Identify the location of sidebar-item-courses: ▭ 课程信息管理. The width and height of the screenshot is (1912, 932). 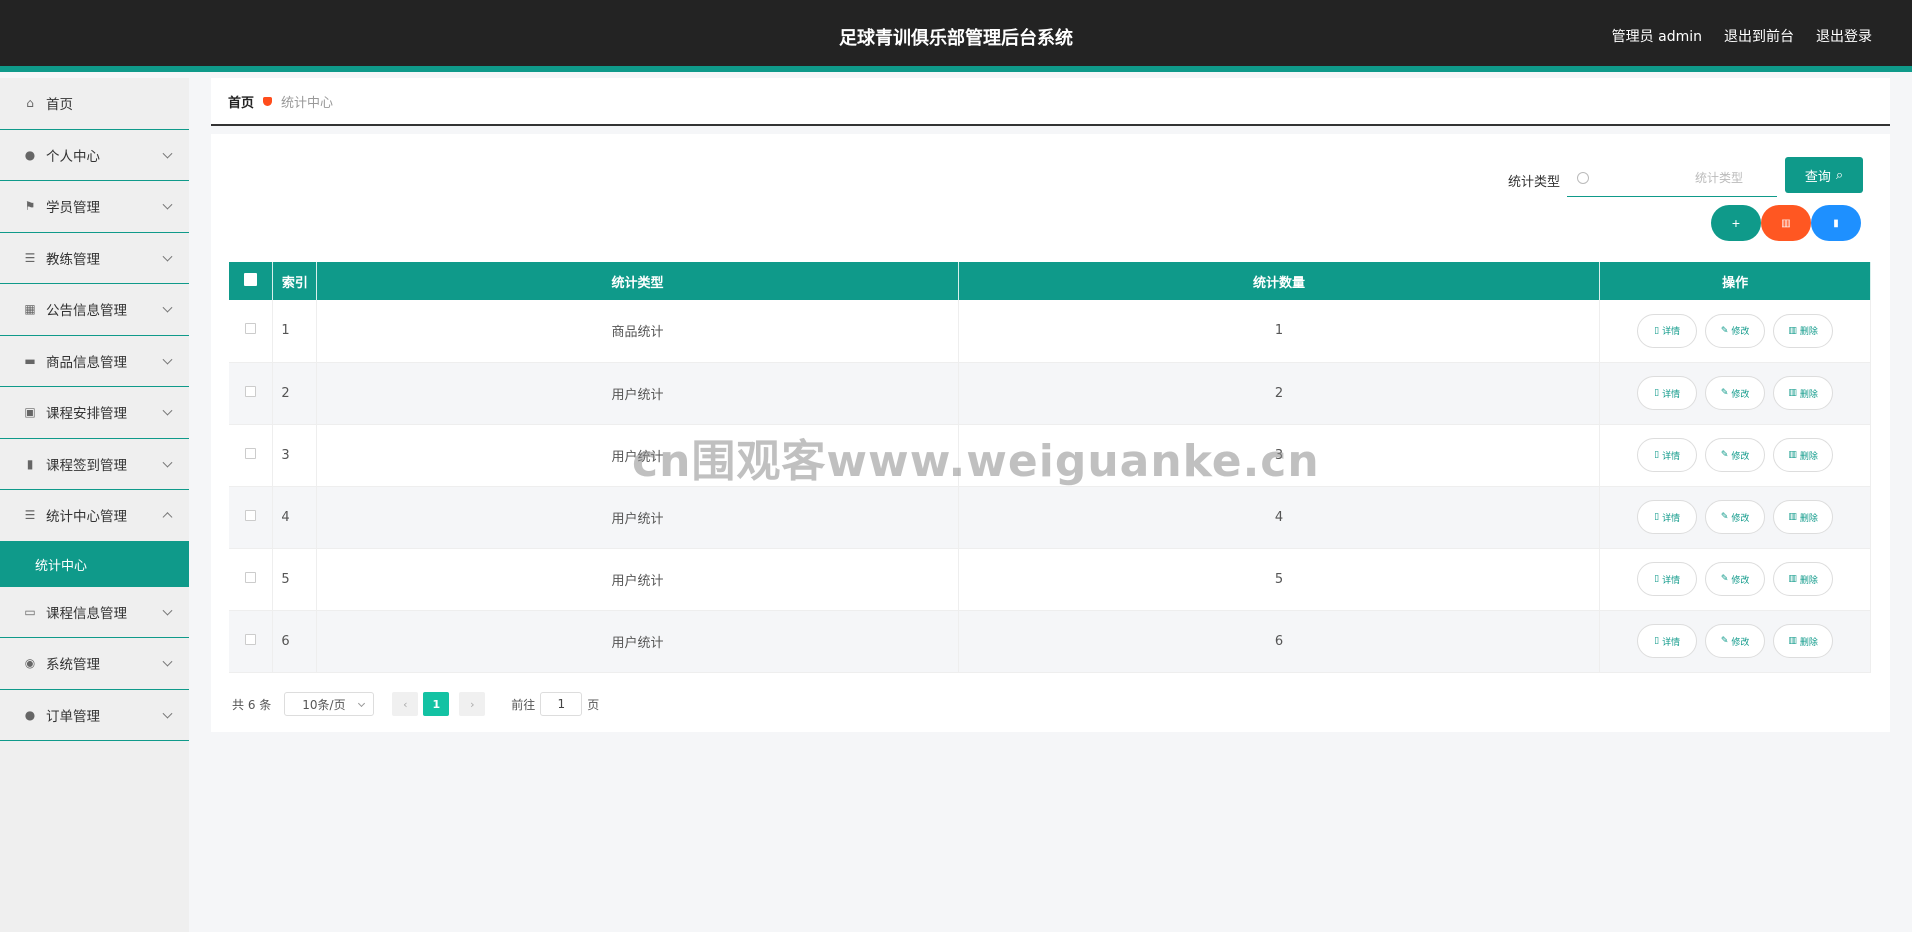
(94, 612).